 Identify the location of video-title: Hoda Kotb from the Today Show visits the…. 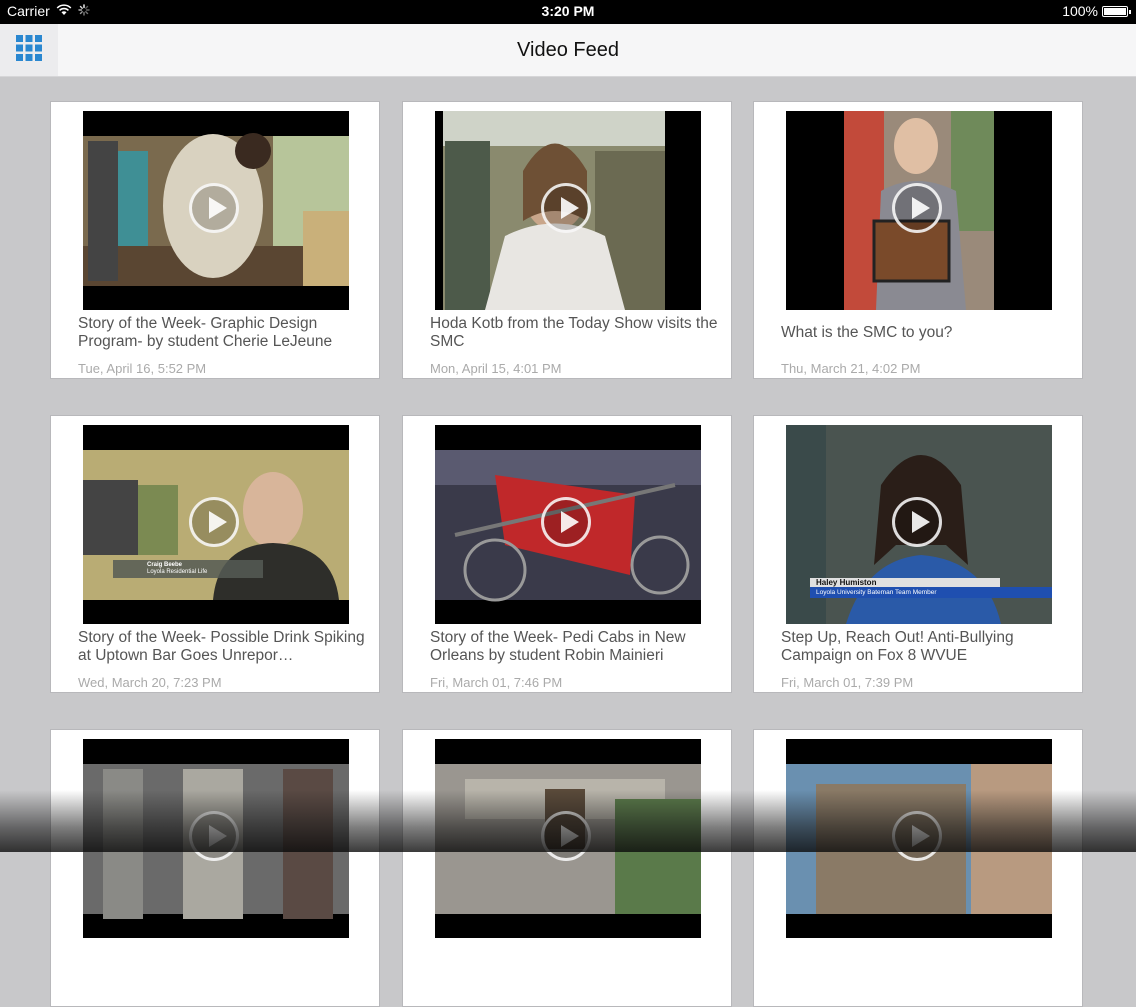
(574, 332).